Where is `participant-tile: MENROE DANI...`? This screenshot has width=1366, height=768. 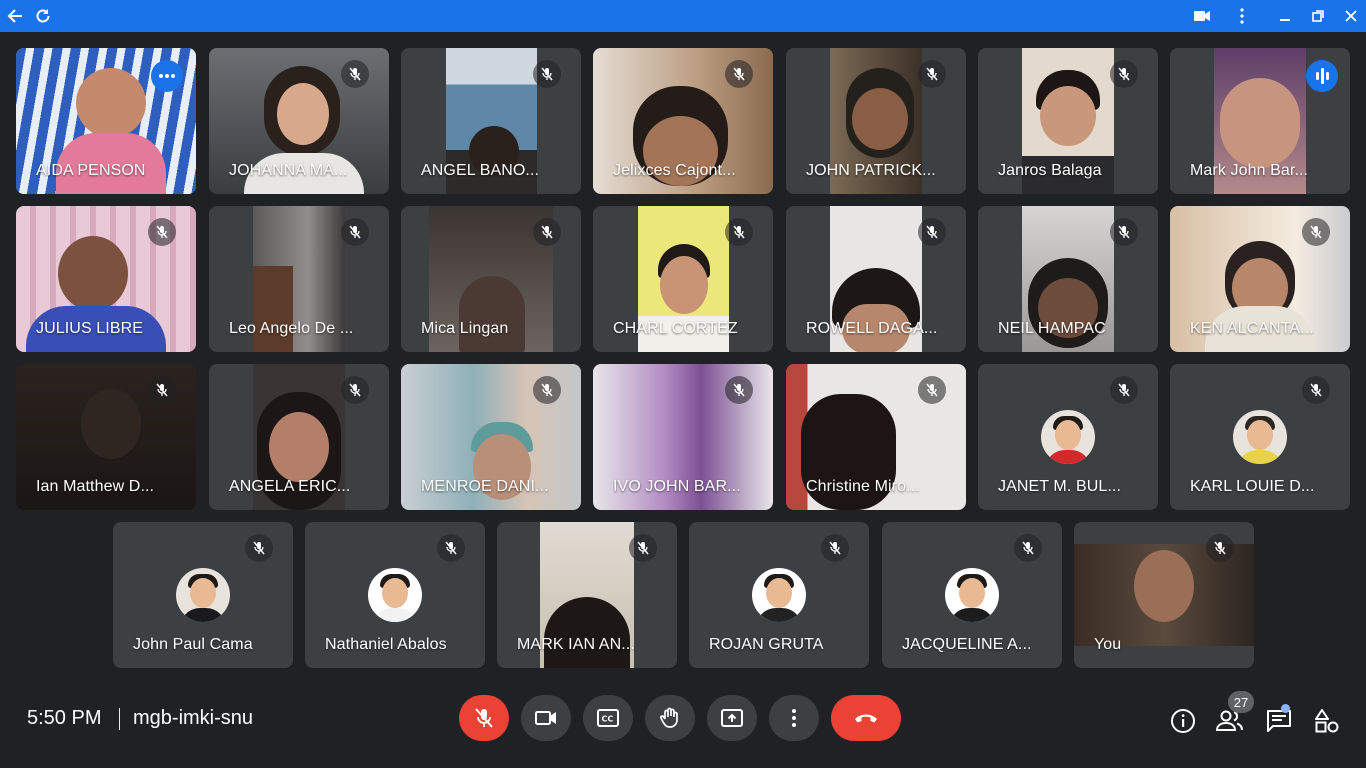
participant-tile: MENROE DANI... is located at coordinates (491, 437).